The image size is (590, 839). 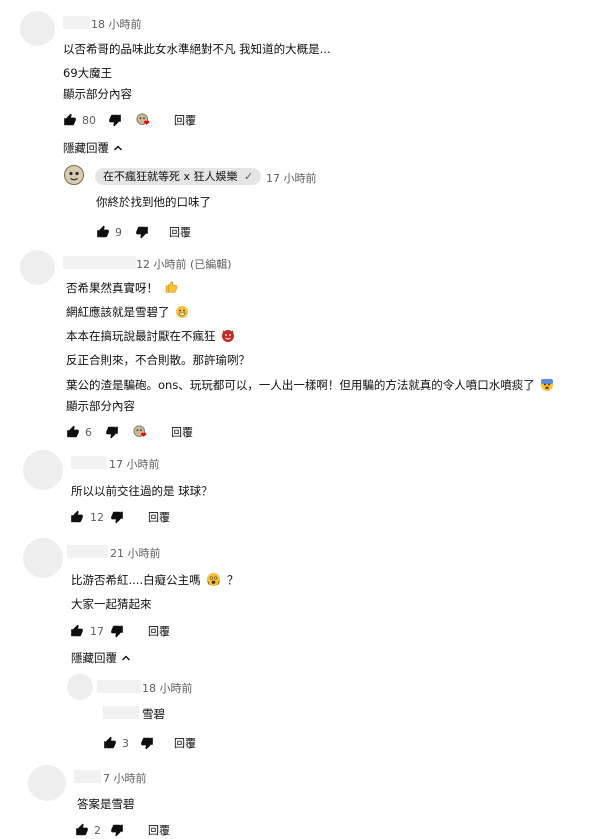 What do you see at coordinates (228, 336) in the screenshot?
I see `devil-emoji-icon` at bounding box center [228, 336].